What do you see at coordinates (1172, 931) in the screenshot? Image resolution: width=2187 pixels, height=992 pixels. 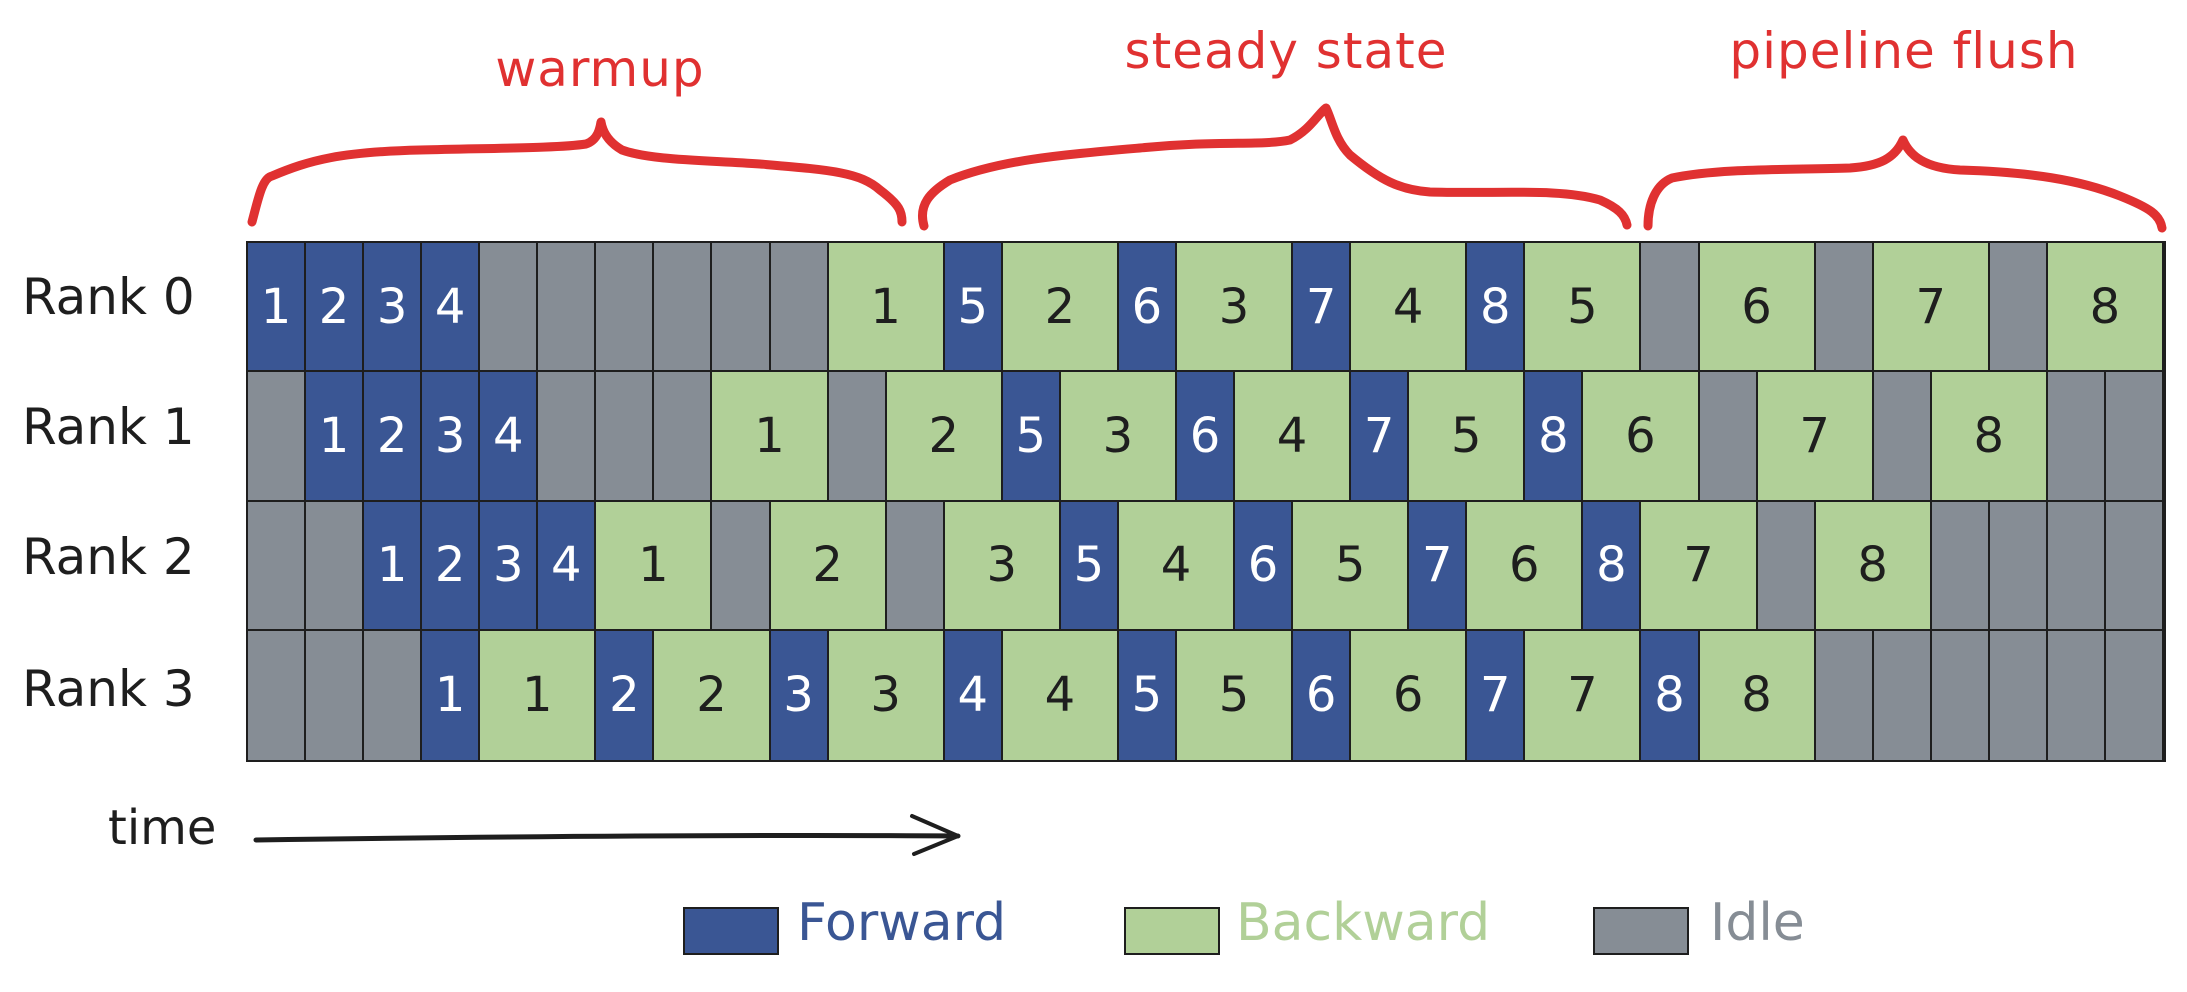 I see `legend-backward-swatch` at bounding box center [1172, 931].